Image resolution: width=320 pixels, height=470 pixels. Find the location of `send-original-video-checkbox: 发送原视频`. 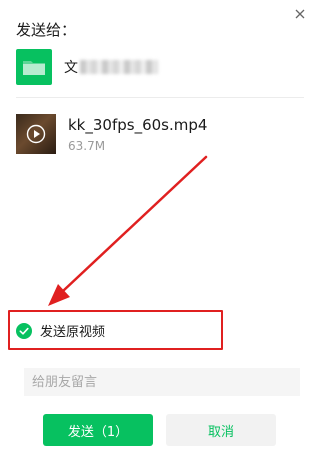

send-original-video-checkbox: 发送原视频 is located at coordinates (60, 330).